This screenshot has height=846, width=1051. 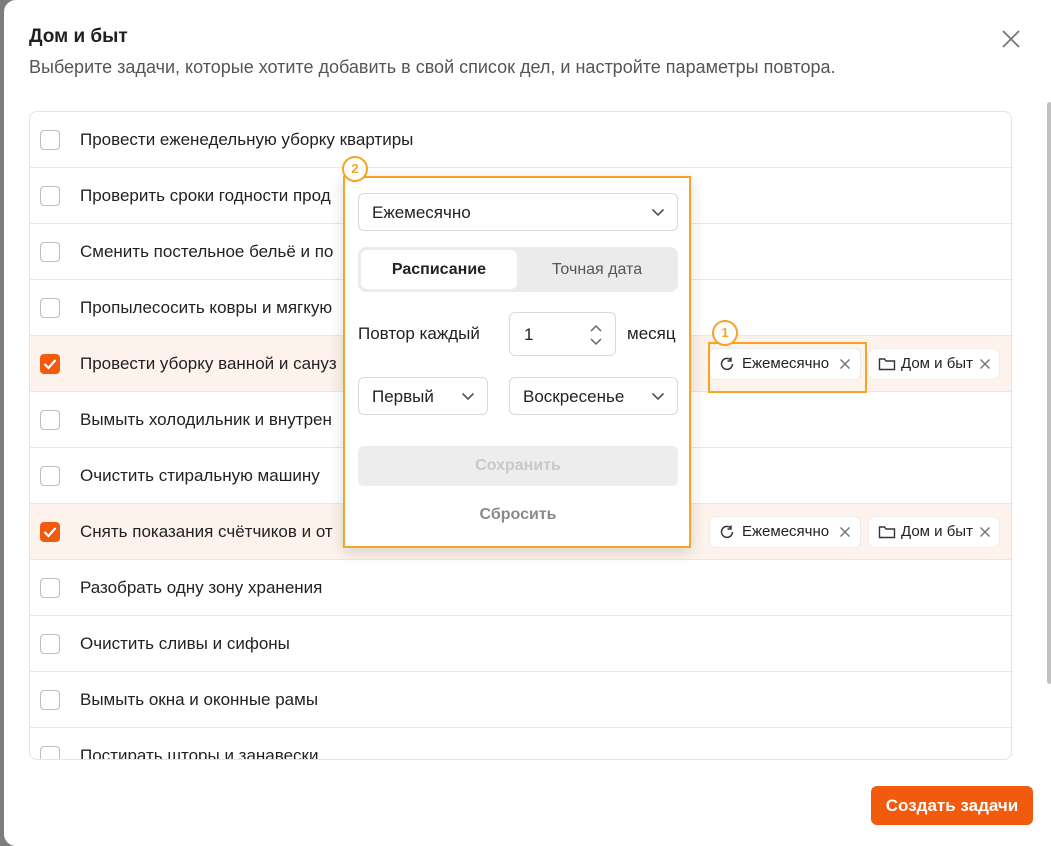 I want to click on weekday-value: Воскресенье, so click(x=574, y=396).